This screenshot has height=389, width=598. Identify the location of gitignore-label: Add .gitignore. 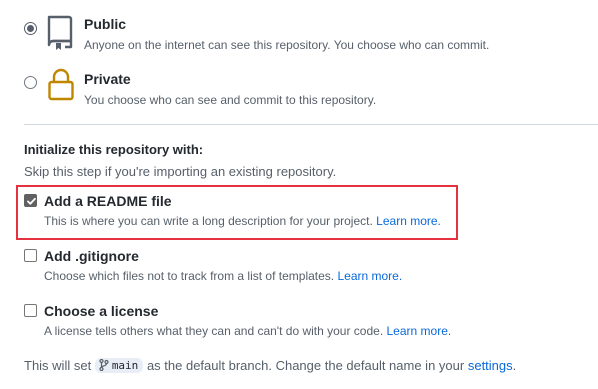
(91, 256).